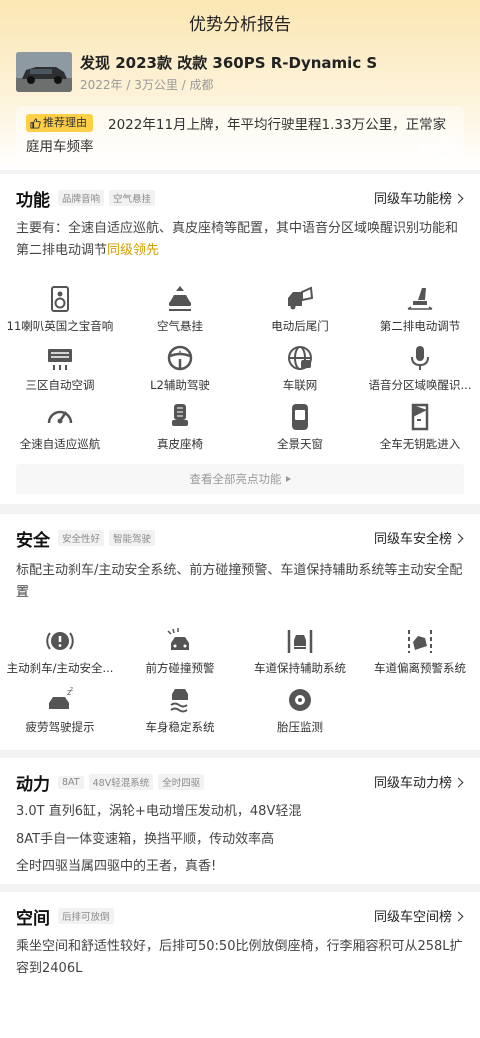 Image resolution: width=480 pixels, height=1038 pixels. Describe the element at coordinates (420, 668) in the screenshot. I see `safety-label: 车道偏离预警系统` at that location.